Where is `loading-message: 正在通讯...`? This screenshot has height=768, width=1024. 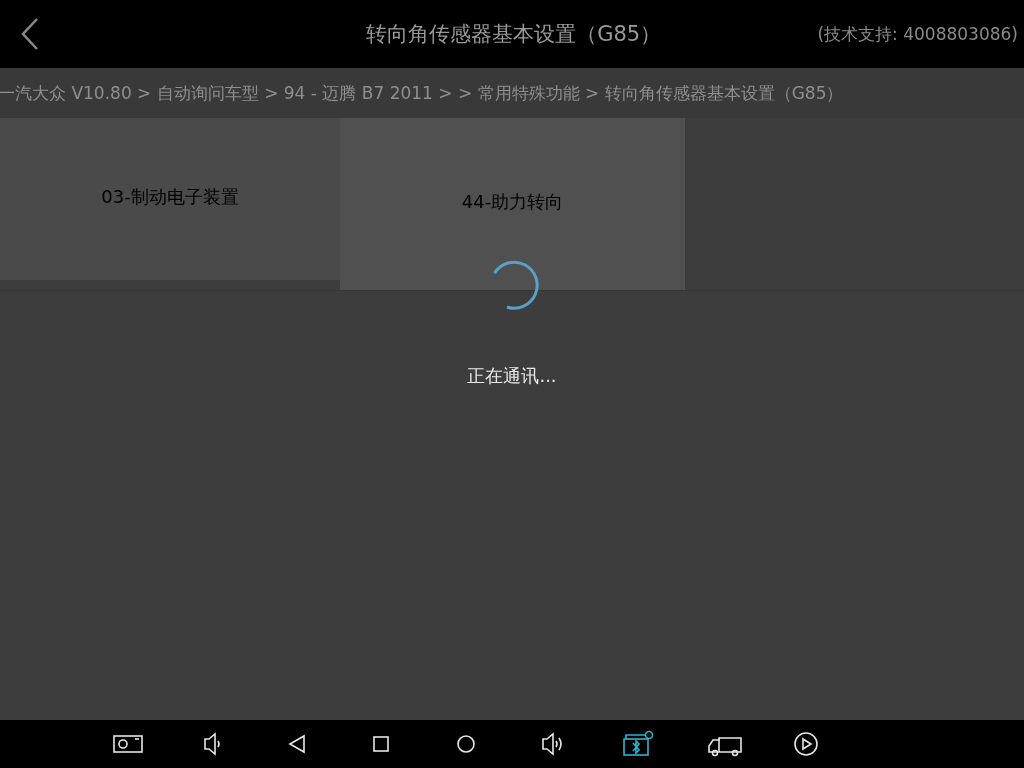
loading-message: 正在通讯... is located at coordinates (512, 376).